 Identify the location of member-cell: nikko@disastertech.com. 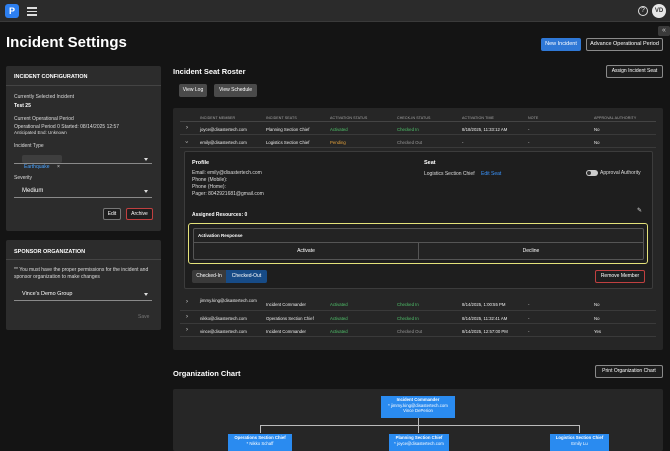
(223, 318).